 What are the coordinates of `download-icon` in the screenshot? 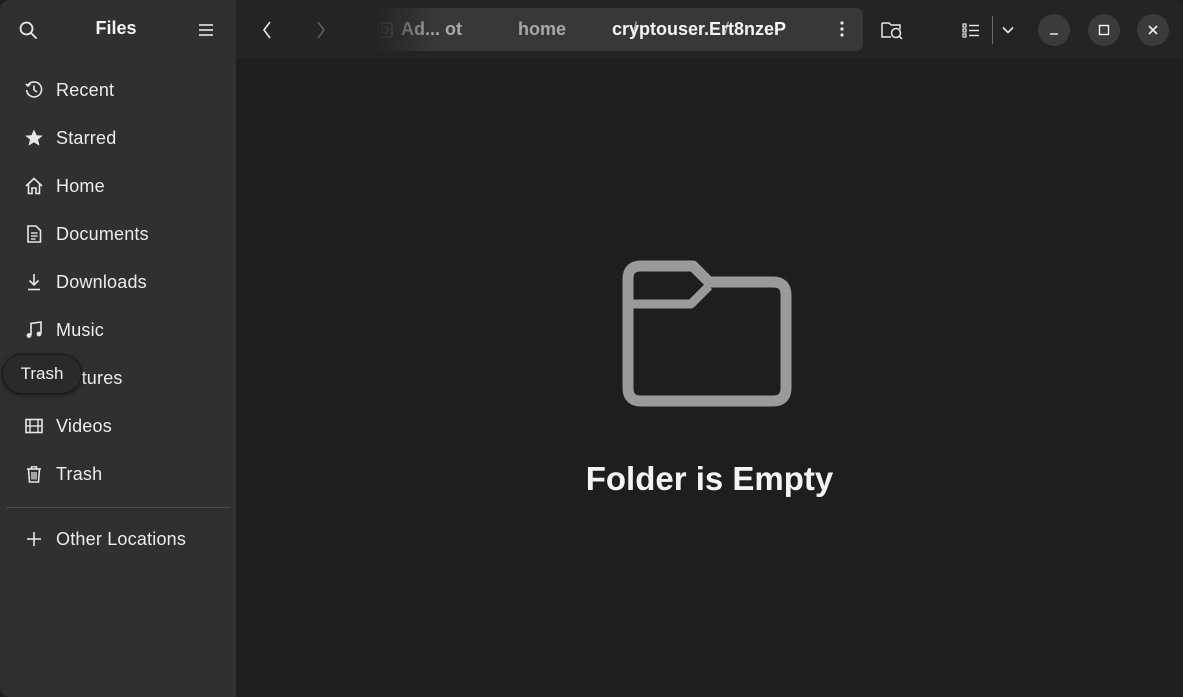 It's located at (34, 282).